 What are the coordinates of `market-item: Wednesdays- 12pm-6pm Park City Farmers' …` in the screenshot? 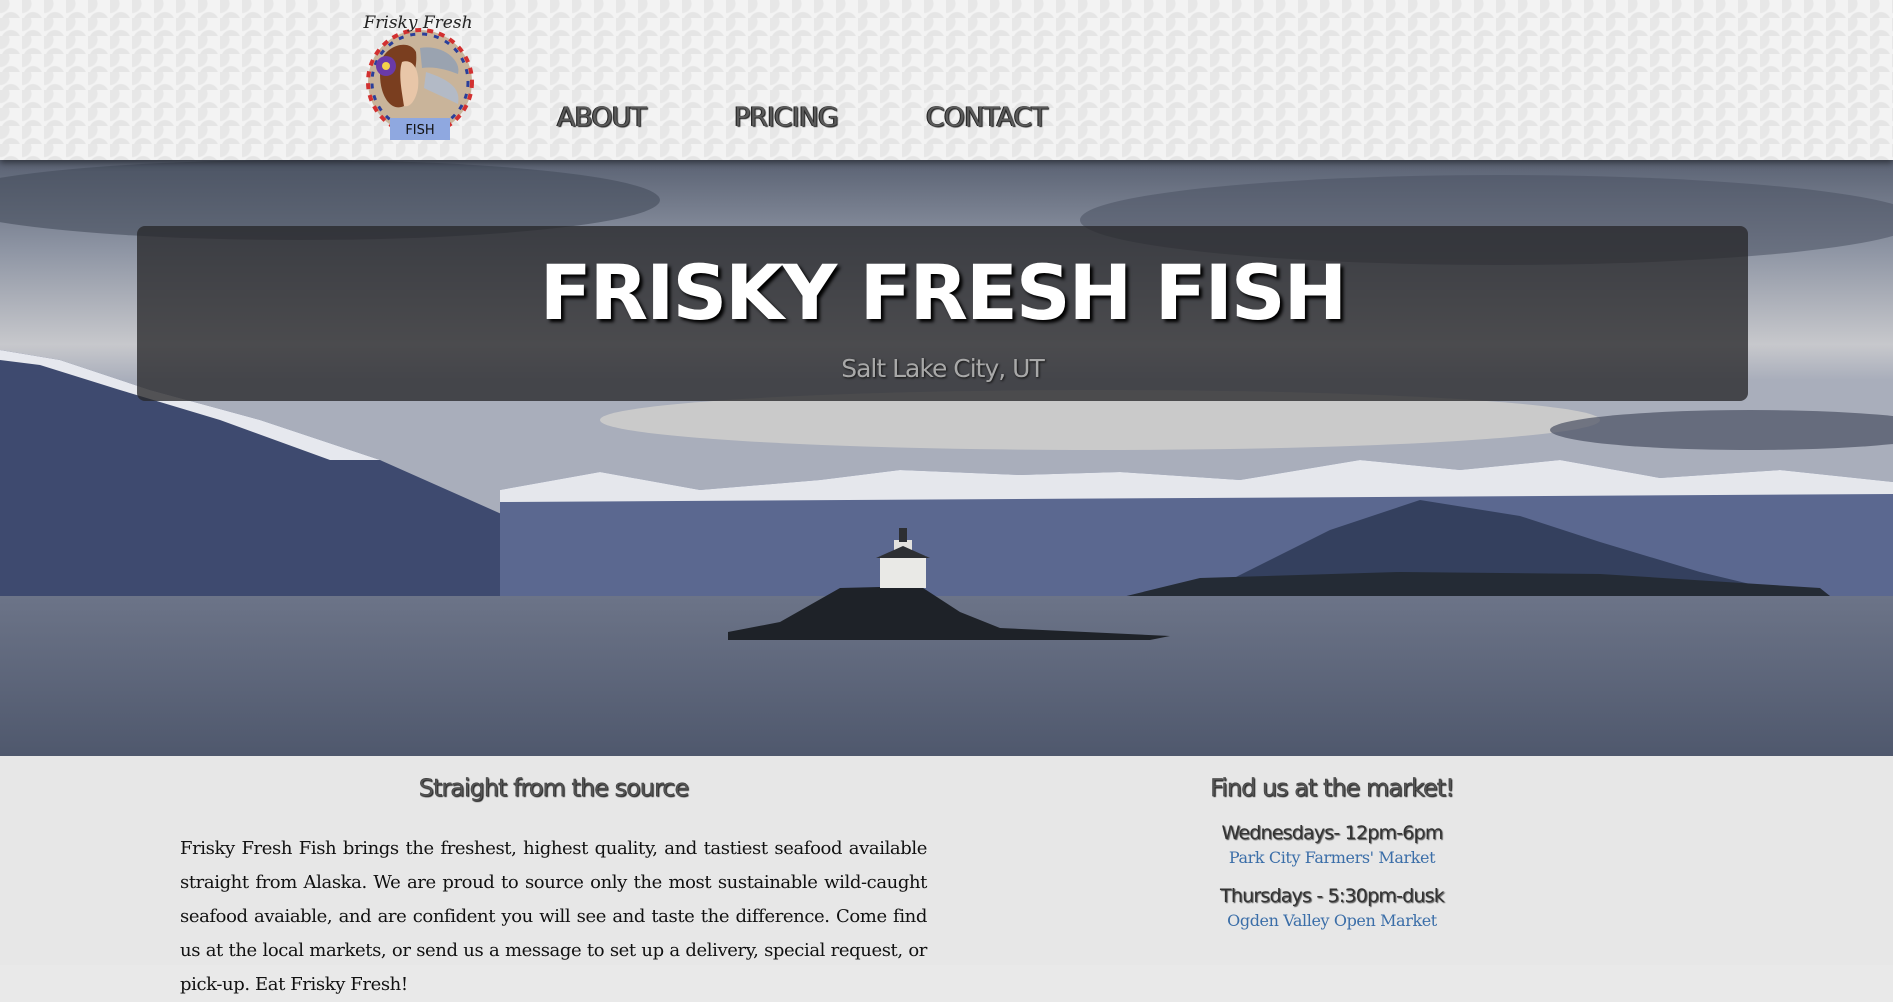 It's located at (1332, 844).